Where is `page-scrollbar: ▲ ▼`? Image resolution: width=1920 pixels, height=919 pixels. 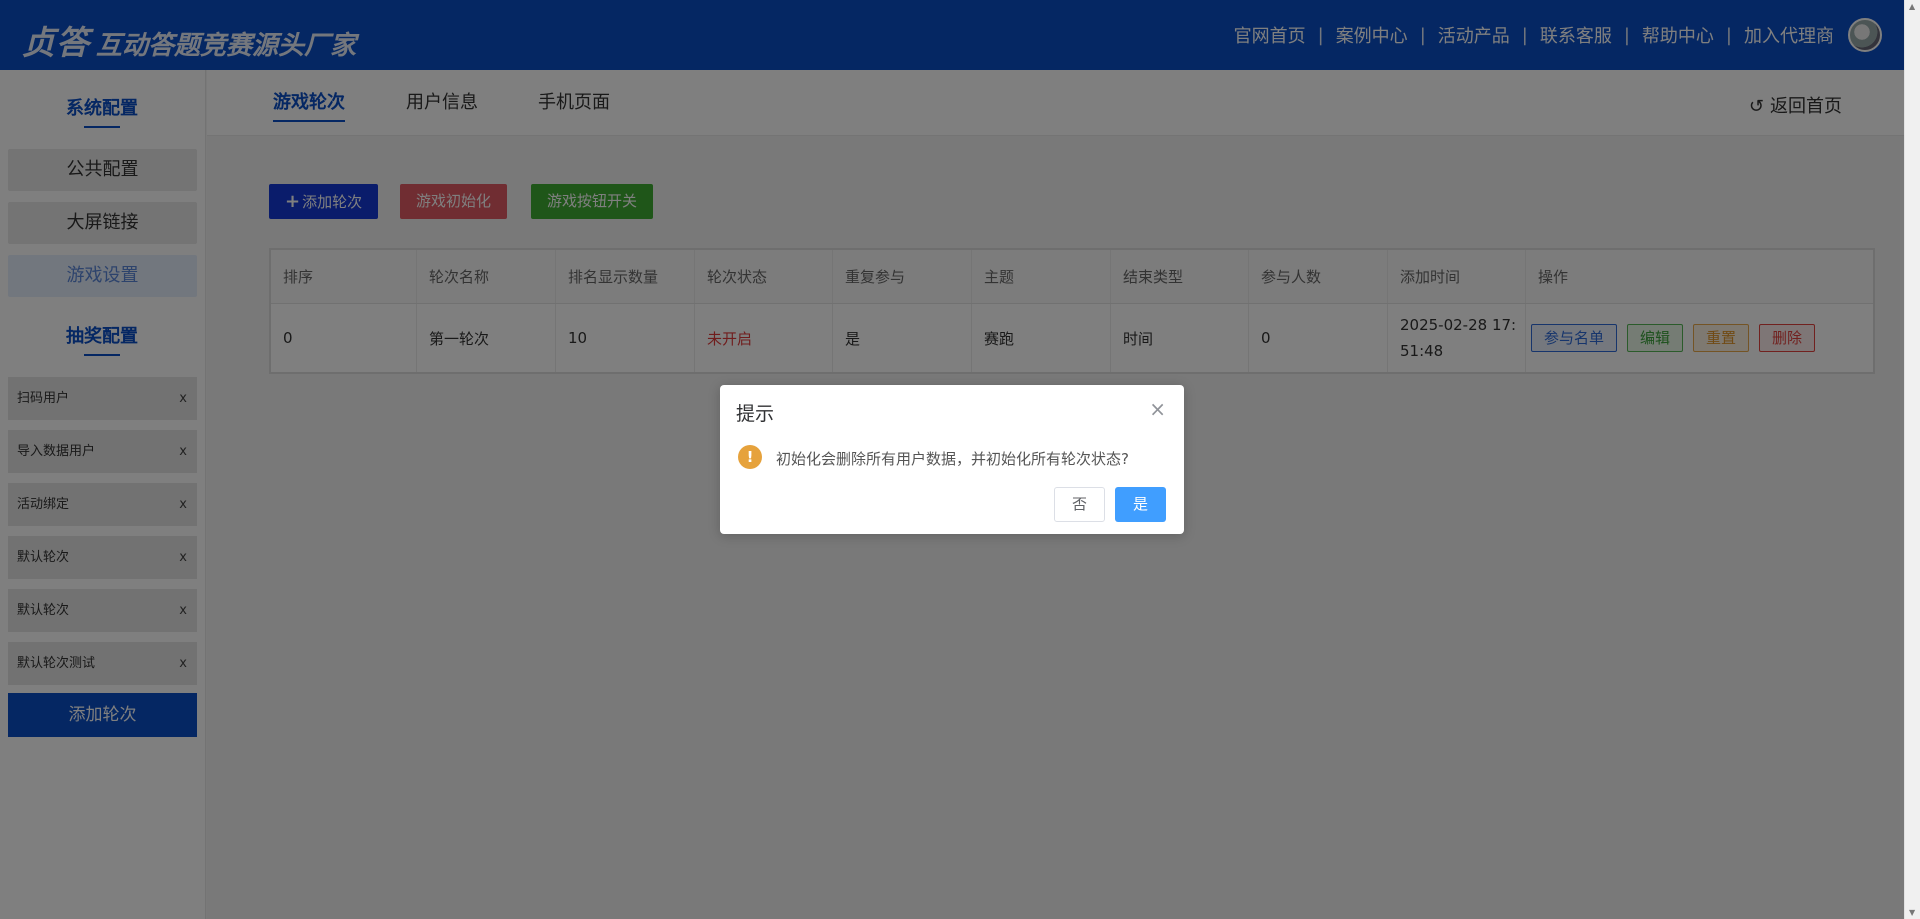
page-scrollbar: ▲ ▼ is located at coordinates (1912, 459).